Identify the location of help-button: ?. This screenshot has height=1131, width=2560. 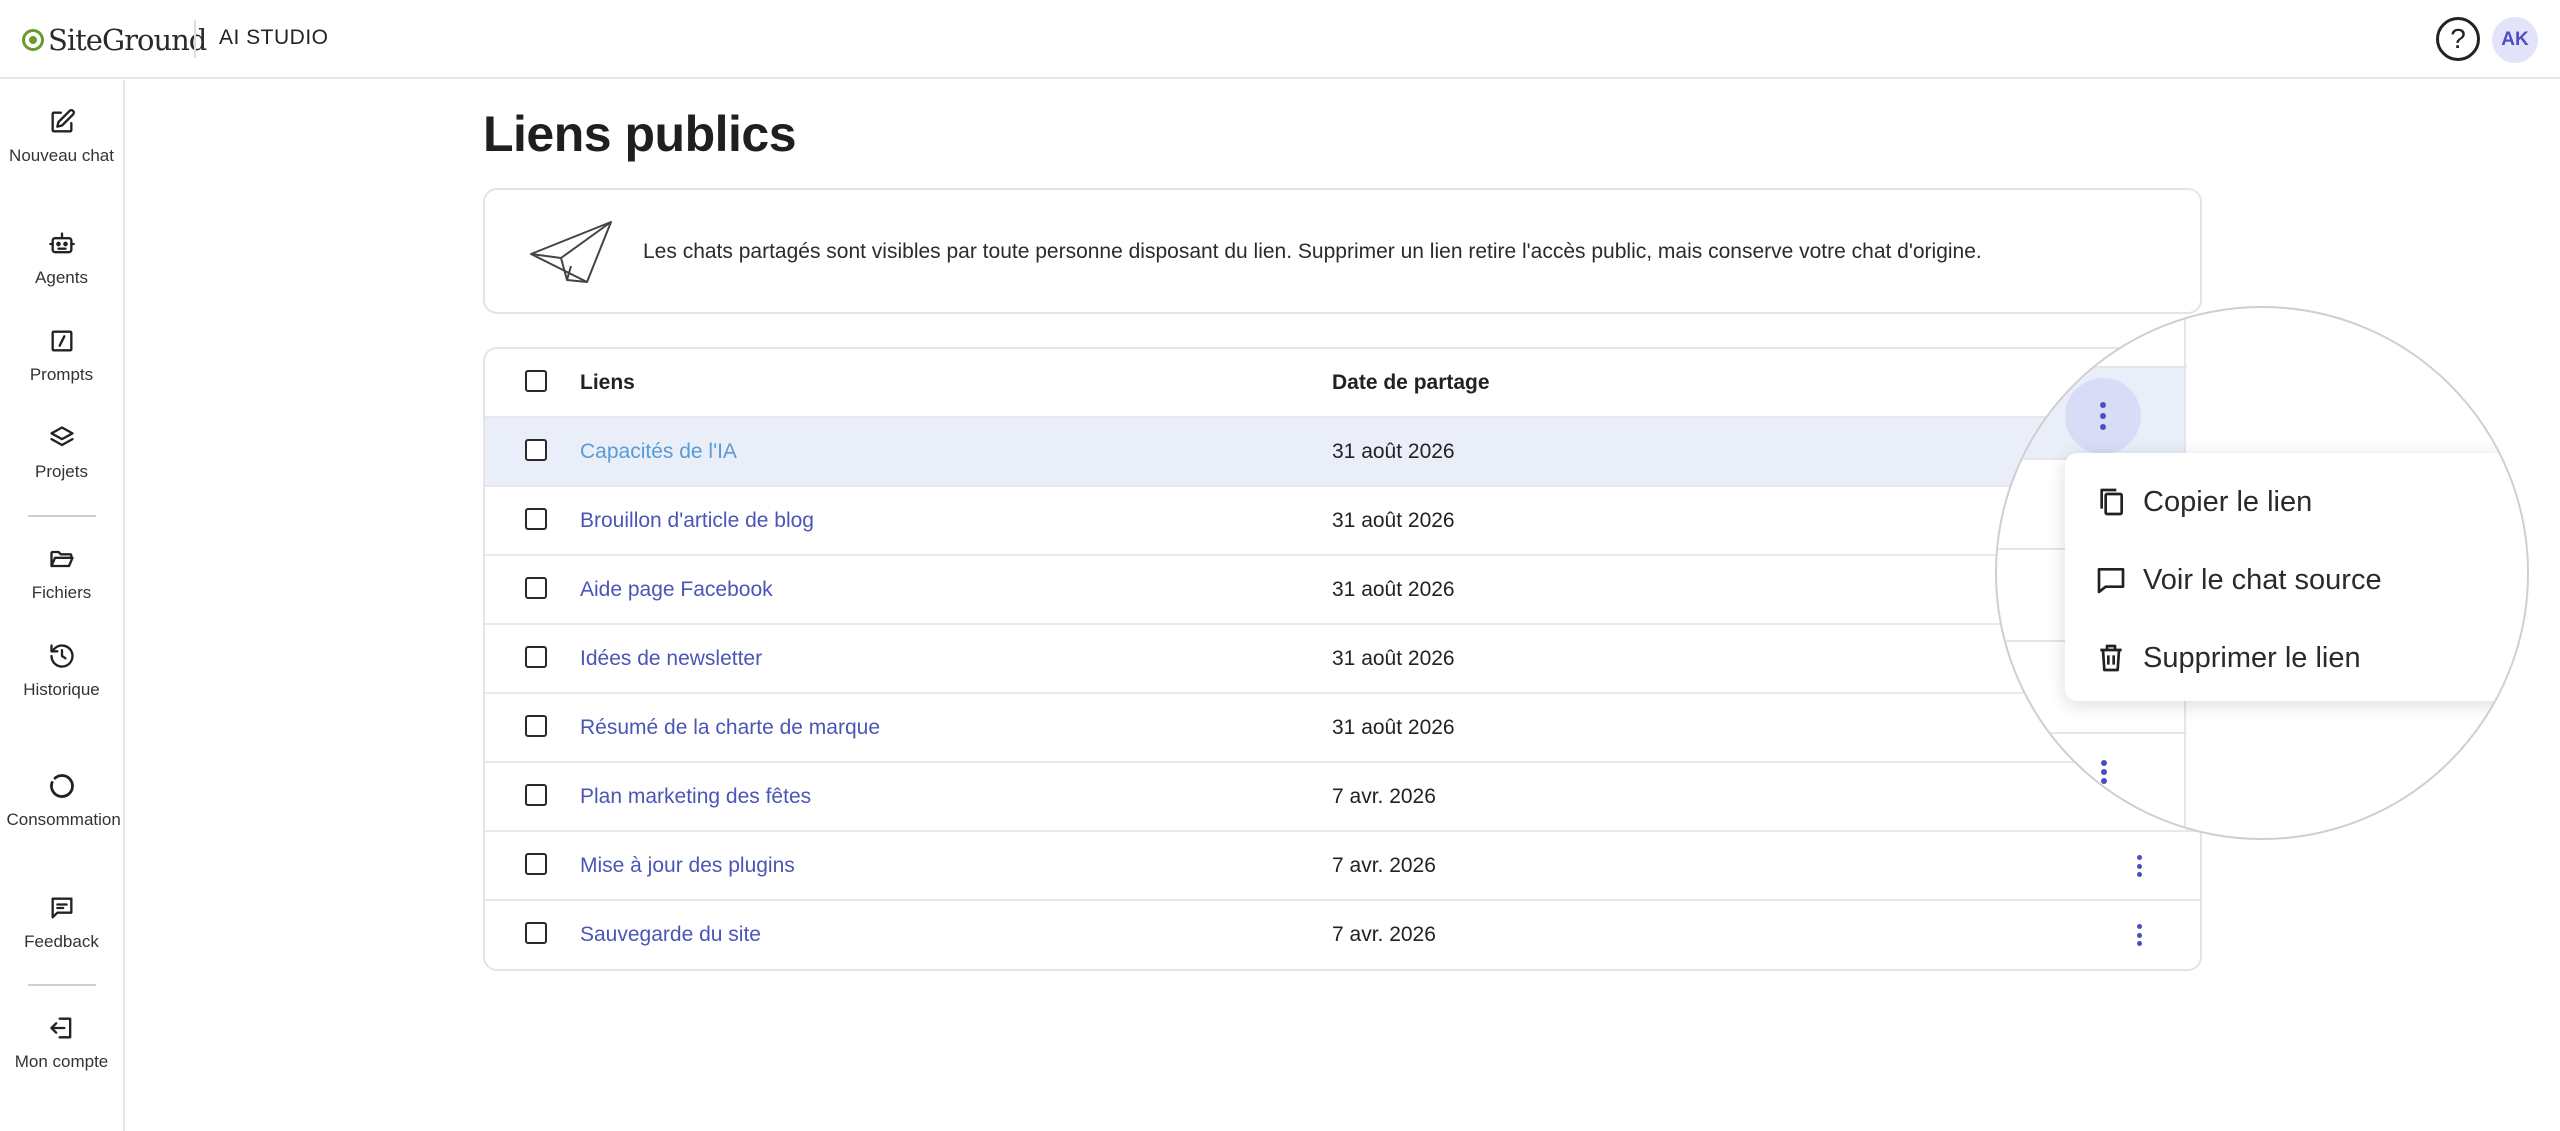
(2458, 39).